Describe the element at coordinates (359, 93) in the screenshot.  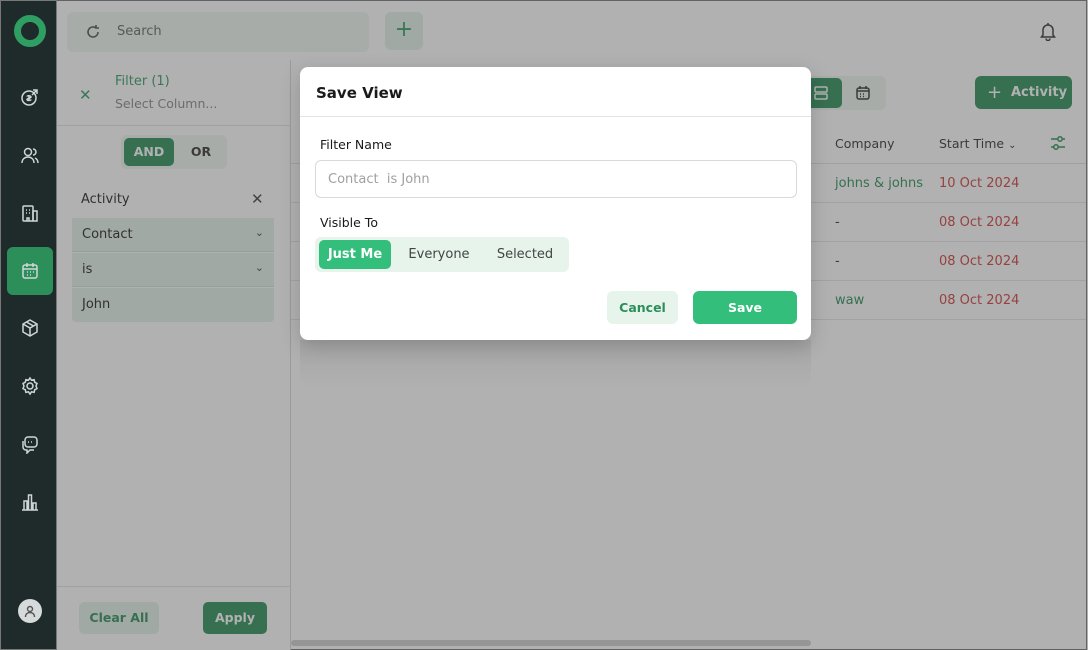
I see `dialog-title: Save View` at that location.